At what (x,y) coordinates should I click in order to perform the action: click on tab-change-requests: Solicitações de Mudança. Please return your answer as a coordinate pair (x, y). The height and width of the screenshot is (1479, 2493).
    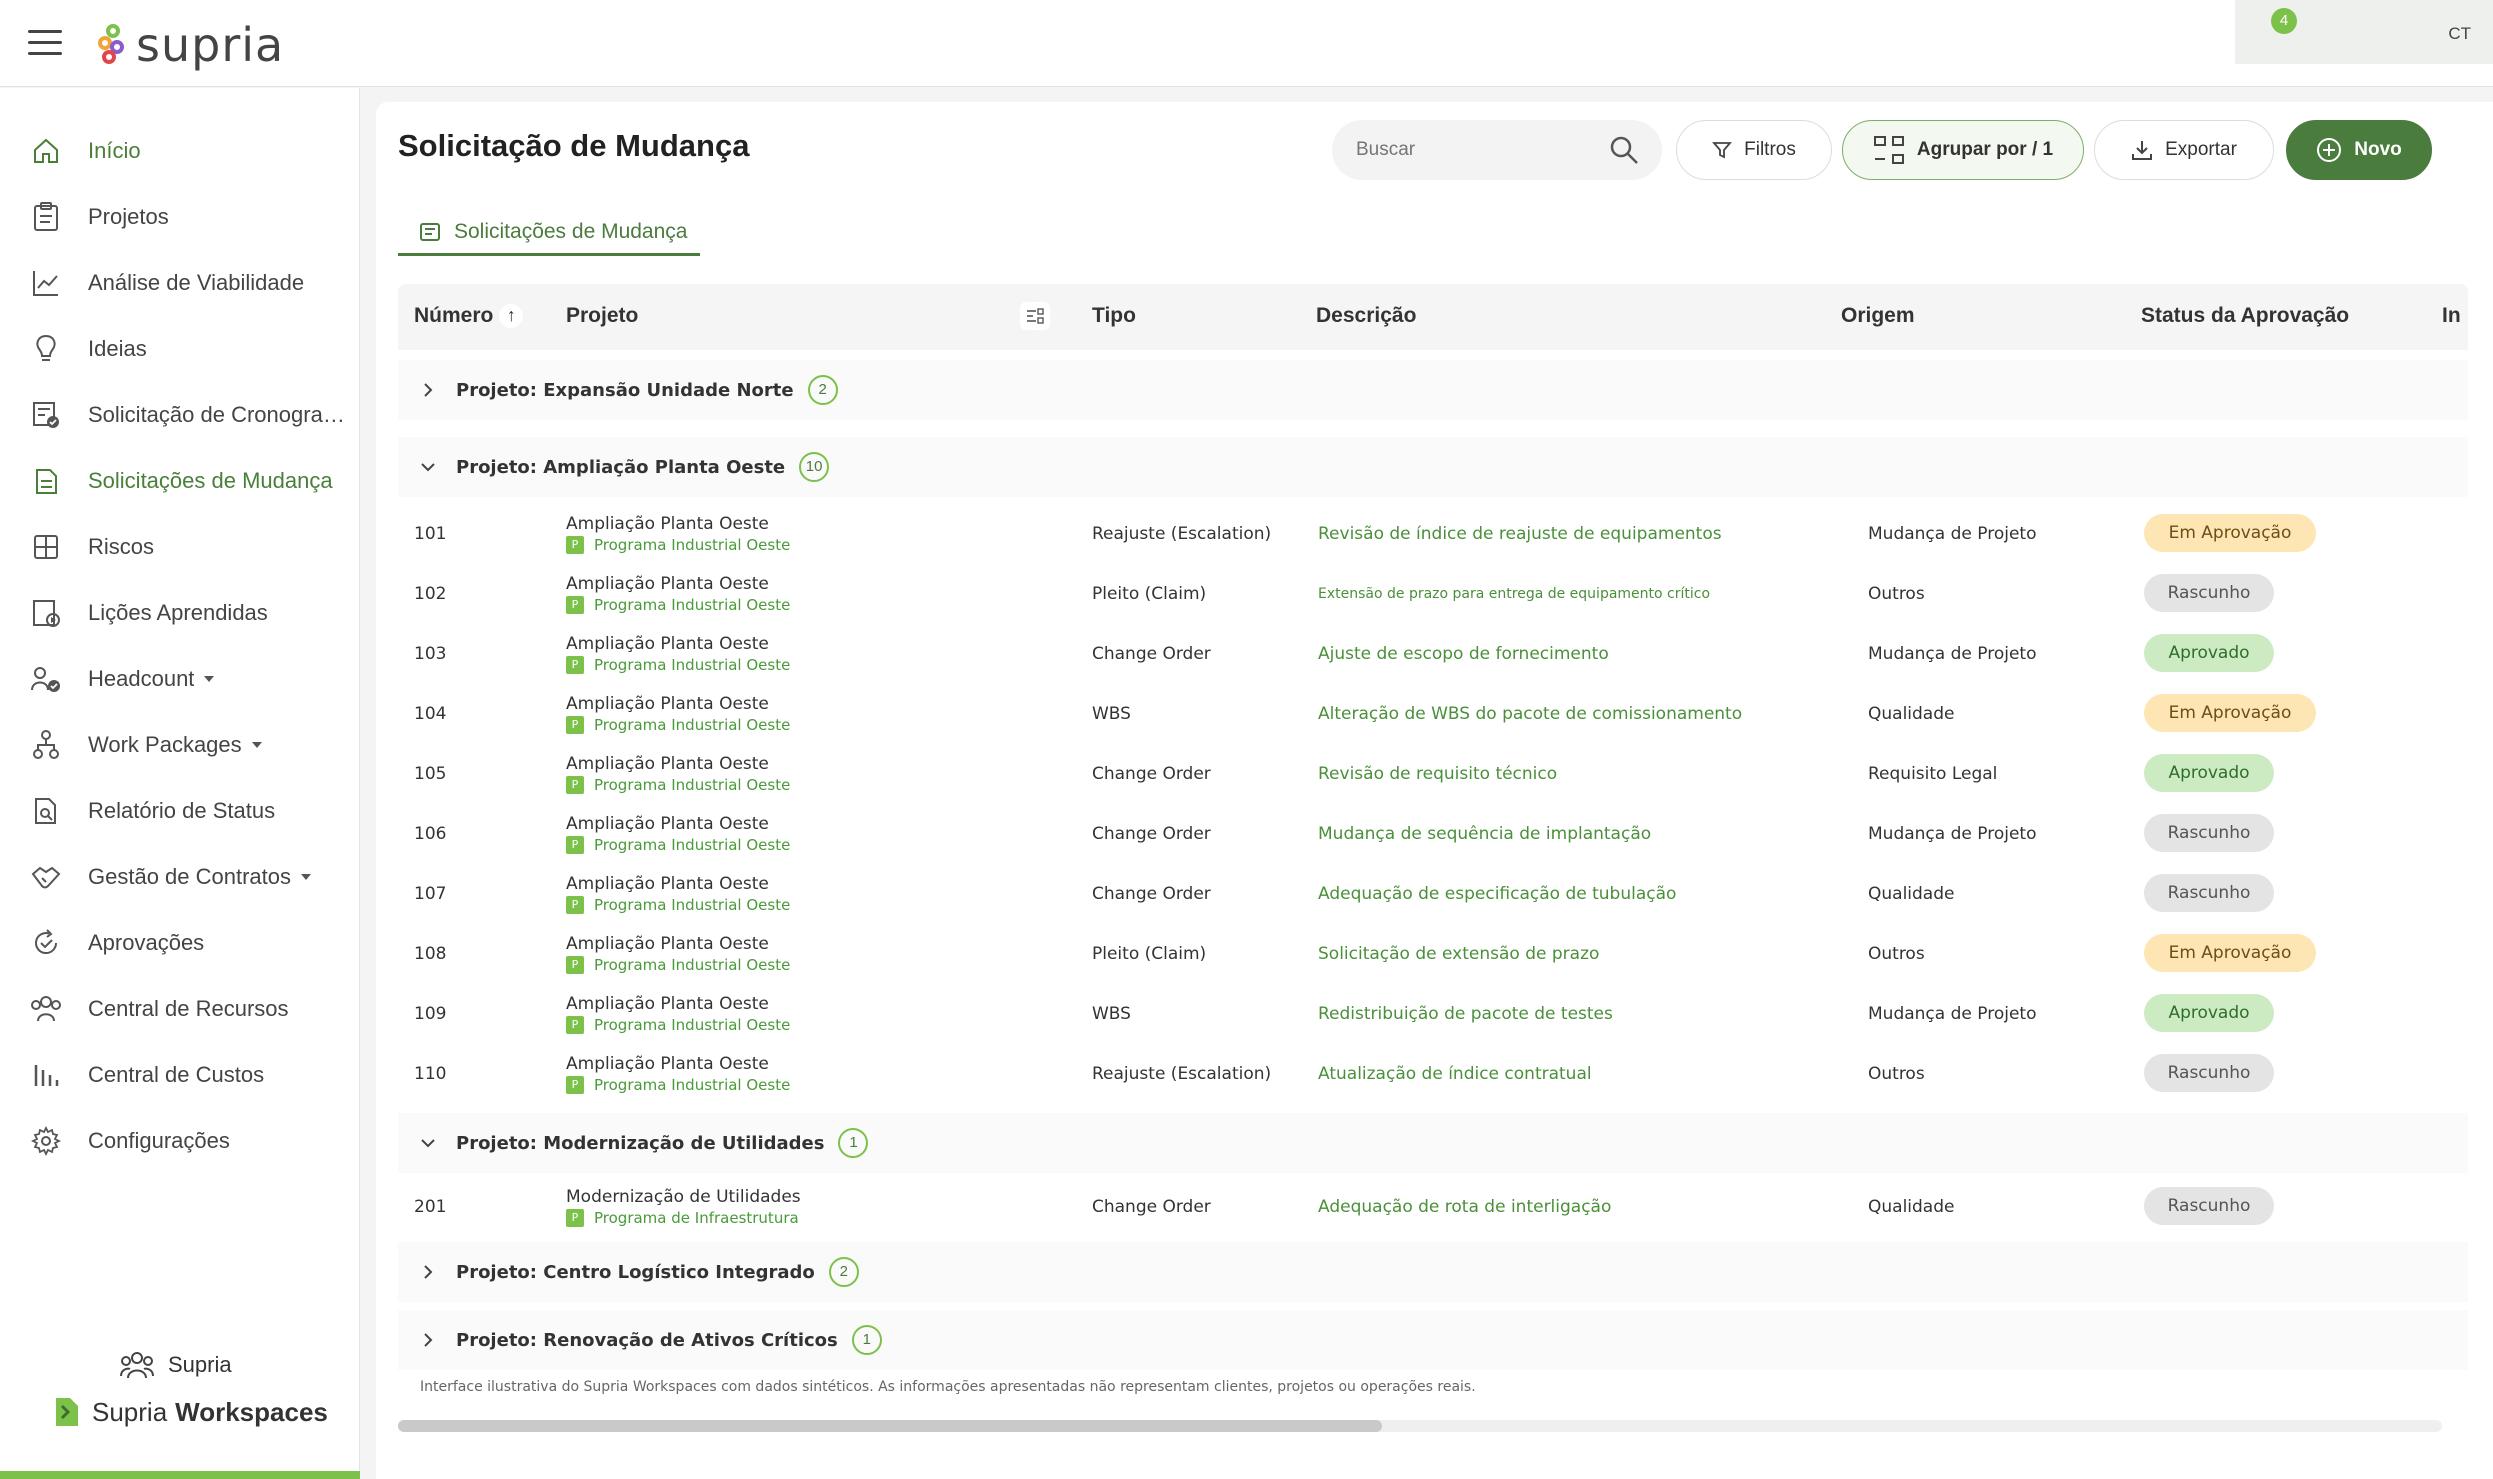
    Looking at the image, I should click on (549, 233).